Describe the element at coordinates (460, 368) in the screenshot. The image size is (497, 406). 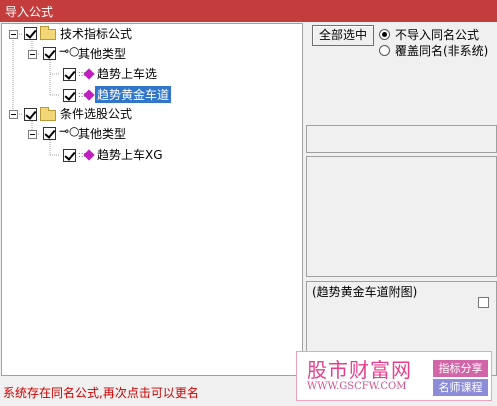
I see `watermark-tag-share: 指标分享` at that location.